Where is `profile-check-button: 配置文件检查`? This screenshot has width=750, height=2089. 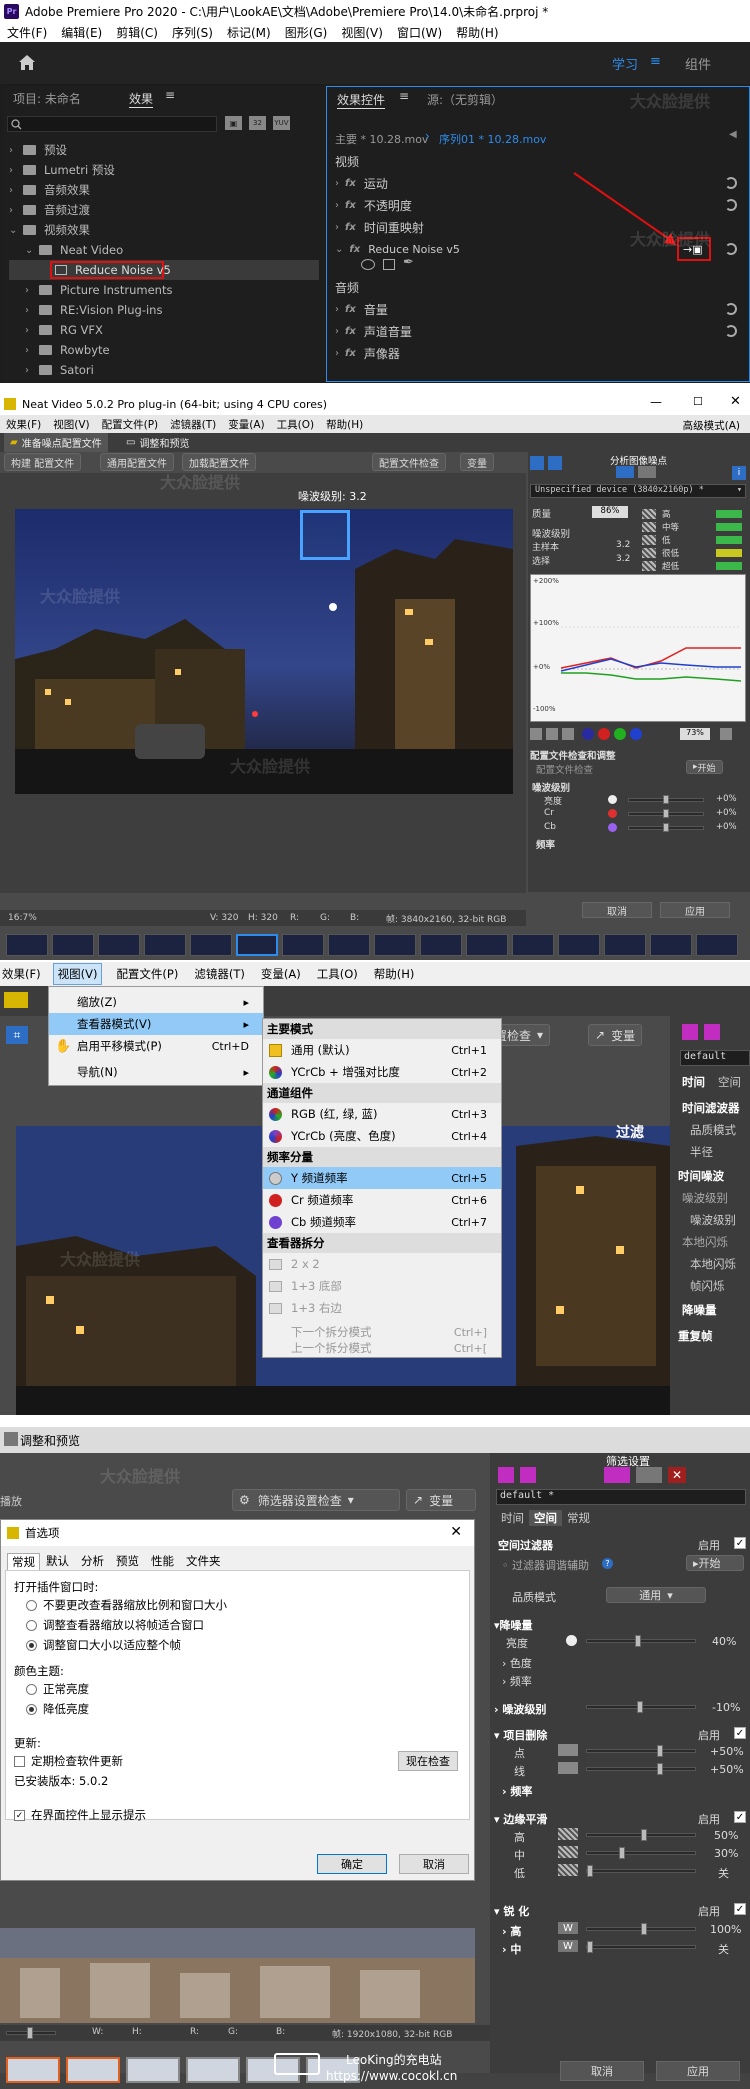 profile-check-button: 配置文件检查 is located at coordinates (409, 462).